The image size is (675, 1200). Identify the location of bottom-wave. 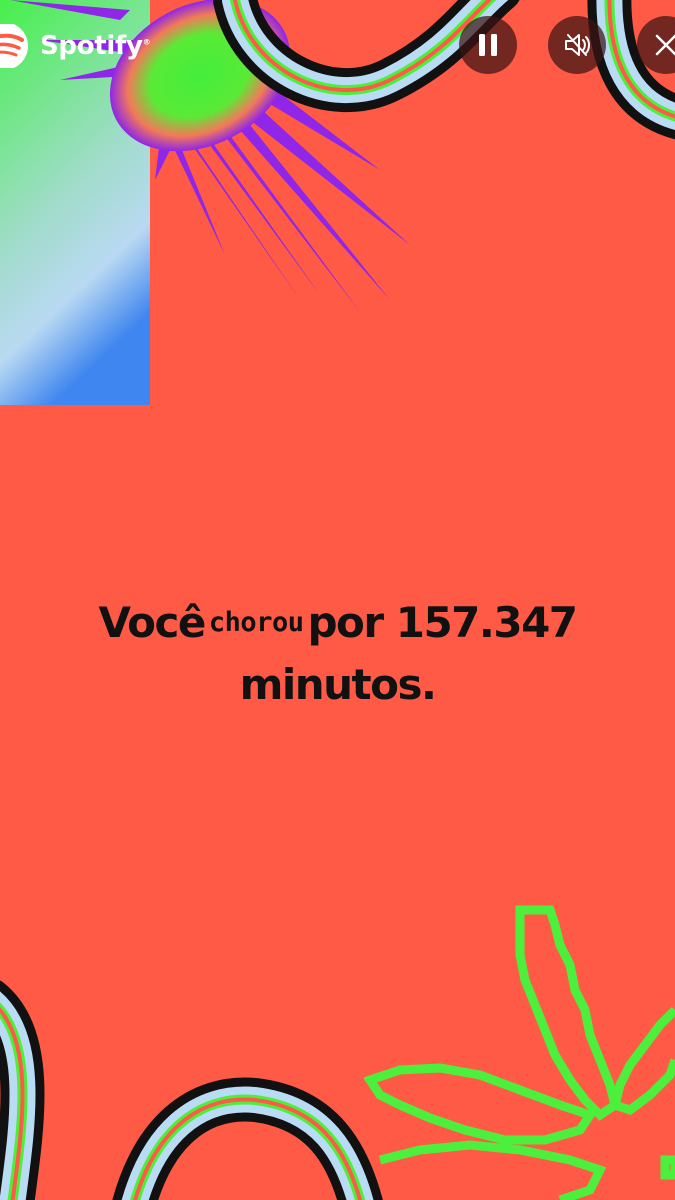
(191, 1090).